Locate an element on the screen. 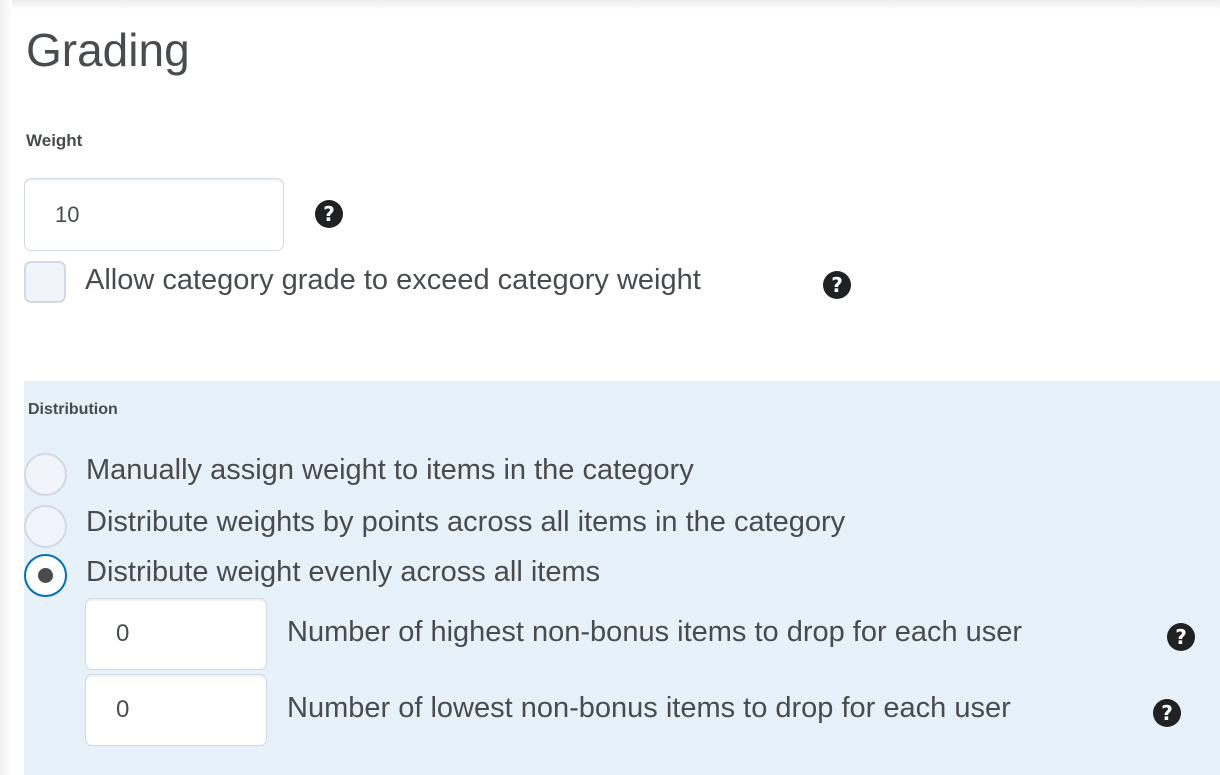 The width and height of the screenshot is (1220, 775). radio-weight-evenly is located at coordinates (45, 575).